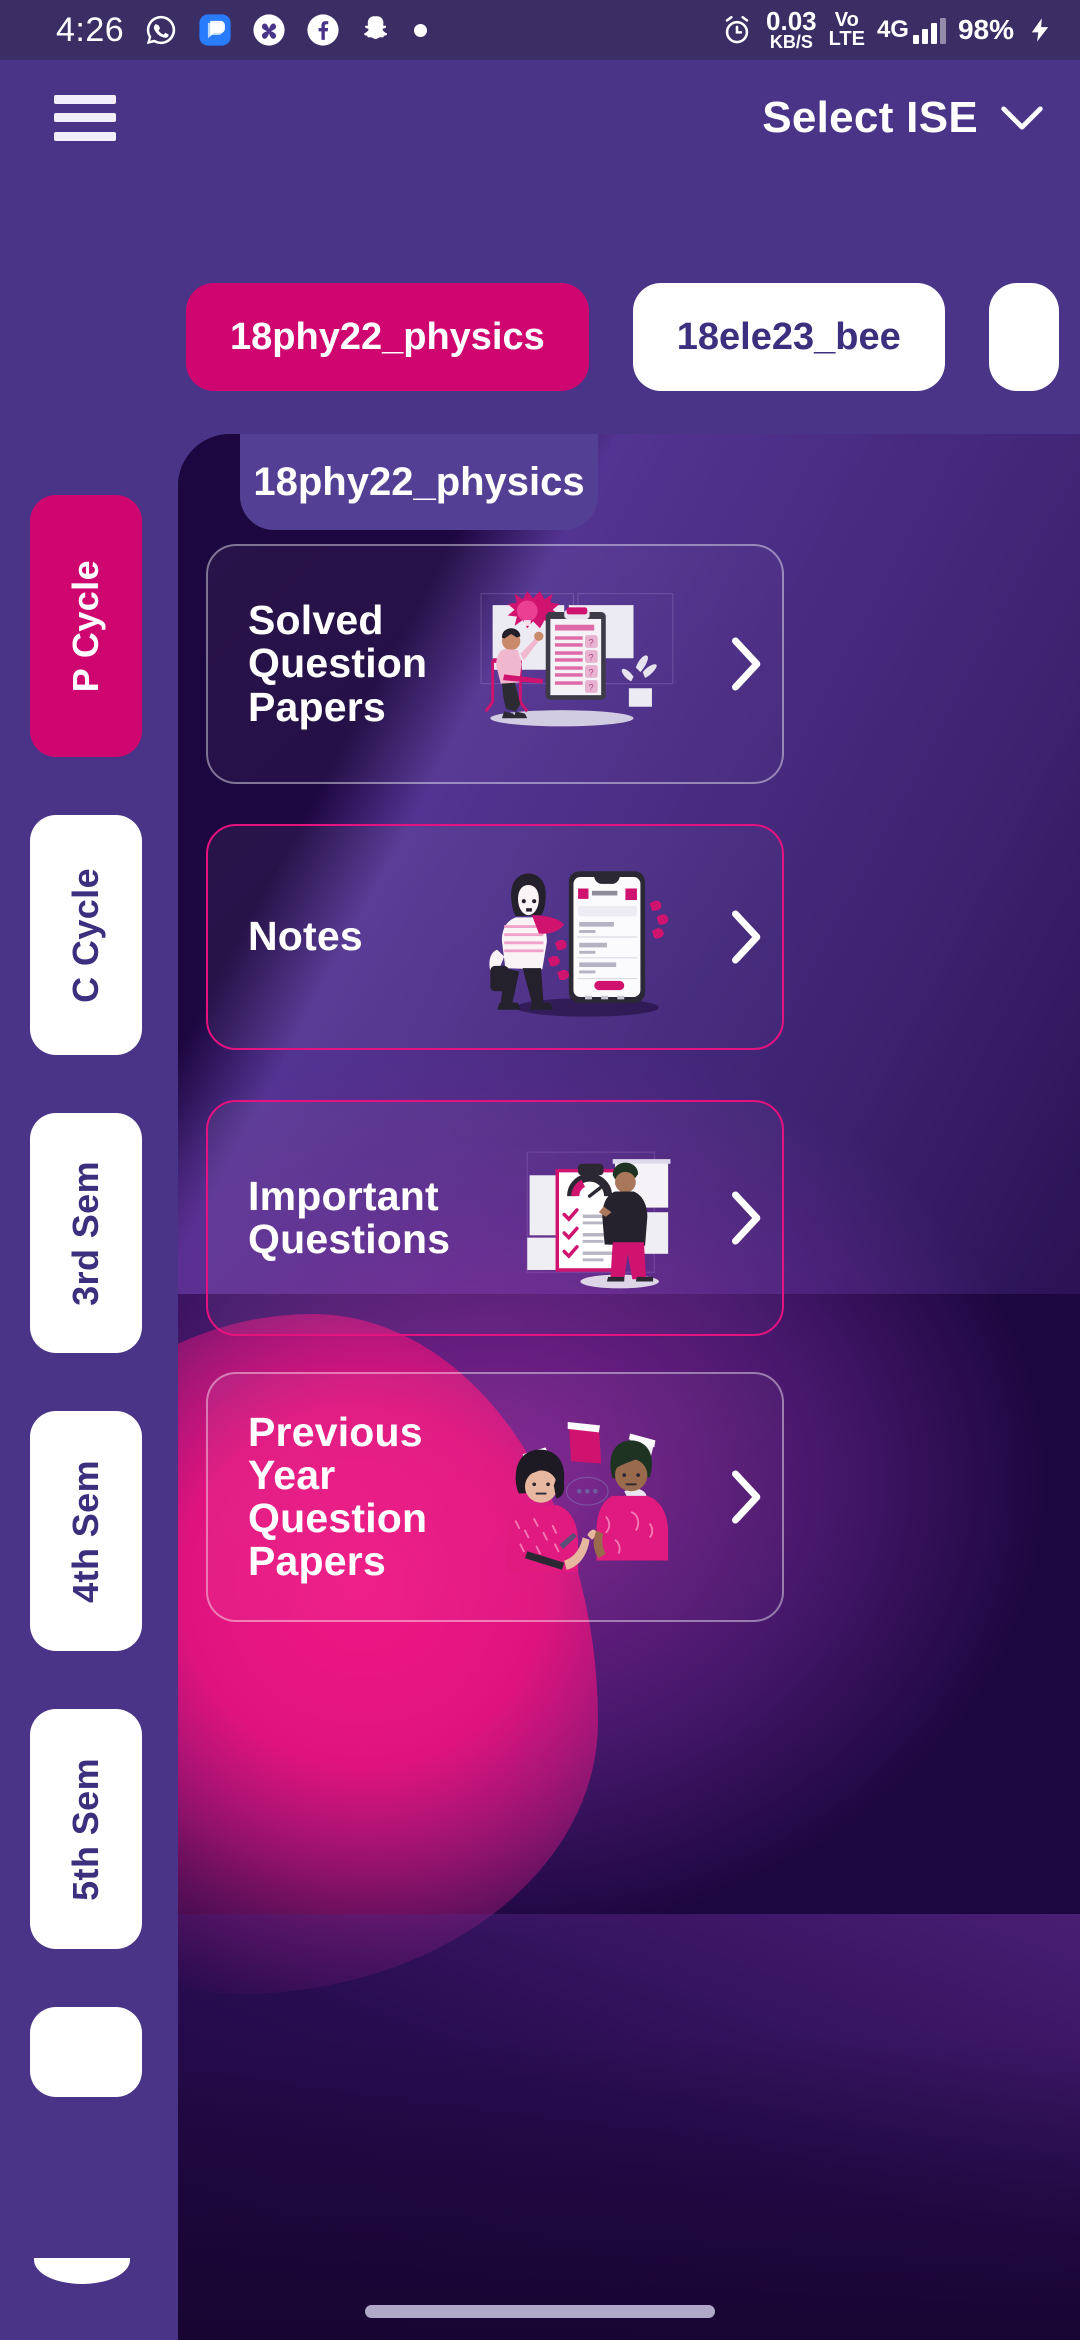  I want to click on data-rate-indicator: 0.03 KB/S, so click(791, 29).